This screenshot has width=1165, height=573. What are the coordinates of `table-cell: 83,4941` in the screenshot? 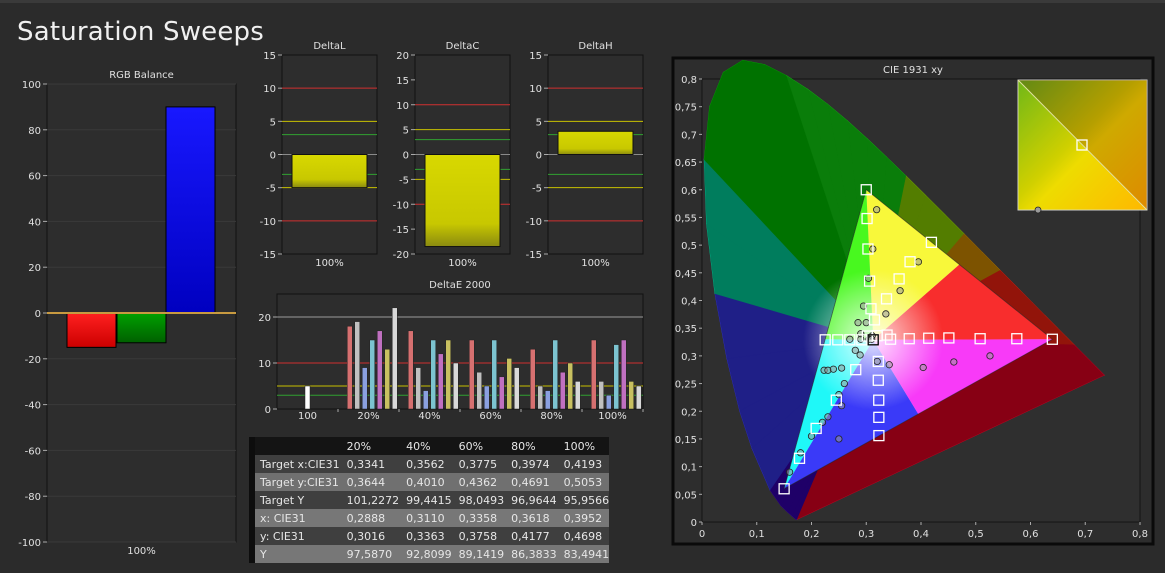 It's located at (583, 554).